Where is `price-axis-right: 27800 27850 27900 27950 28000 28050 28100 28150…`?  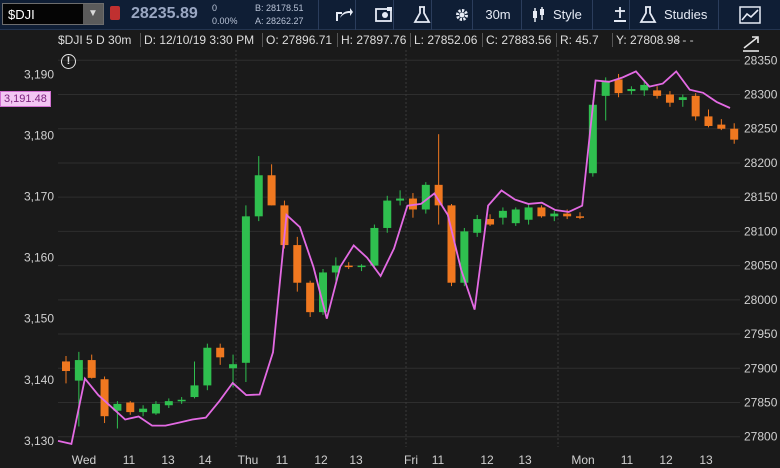 price-axis-right: 27800 27850 27900 27950 28000 28050 28100 28150… is located at coordinates (761, 248).